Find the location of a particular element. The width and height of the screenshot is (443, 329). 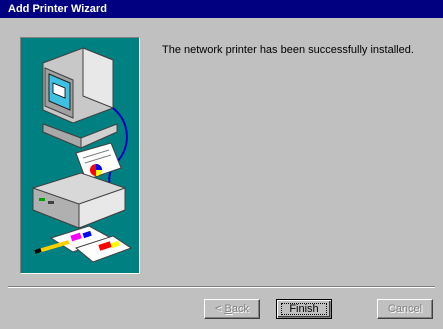

back-button: < Back is located at coordinates (232, 309).